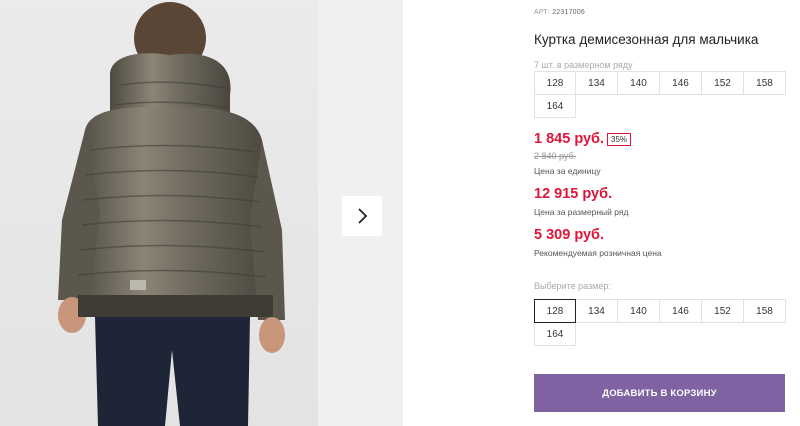 This screenshot has width=800, height=426. I want to click on size-row-grid: 128 134 140 146 152 158 164, so click(660, 94).